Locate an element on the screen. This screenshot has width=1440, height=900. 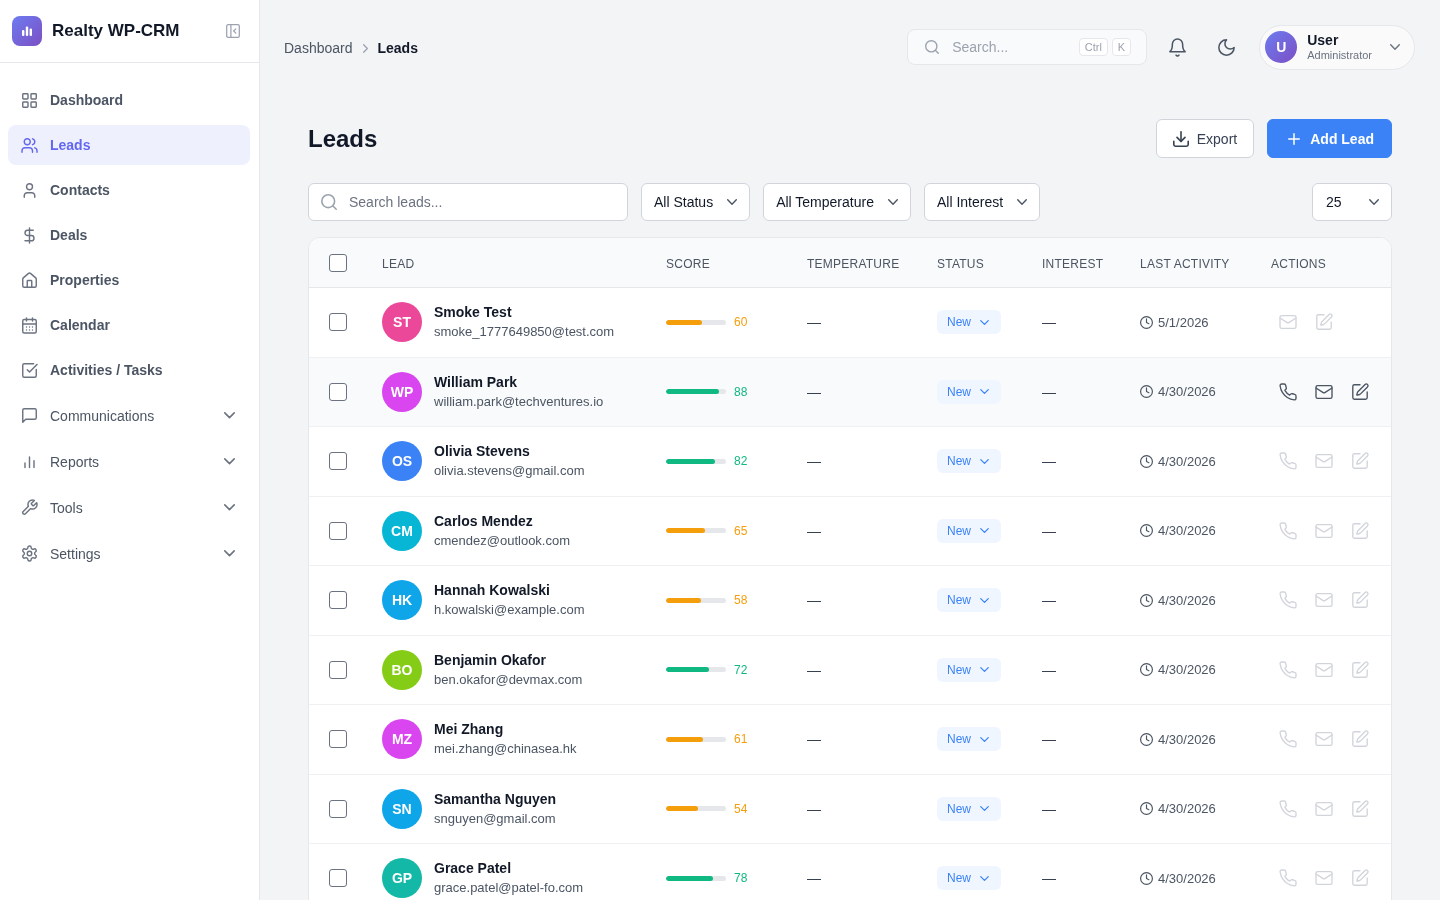
nav-item: Leads is located at coordinates (129, 145).